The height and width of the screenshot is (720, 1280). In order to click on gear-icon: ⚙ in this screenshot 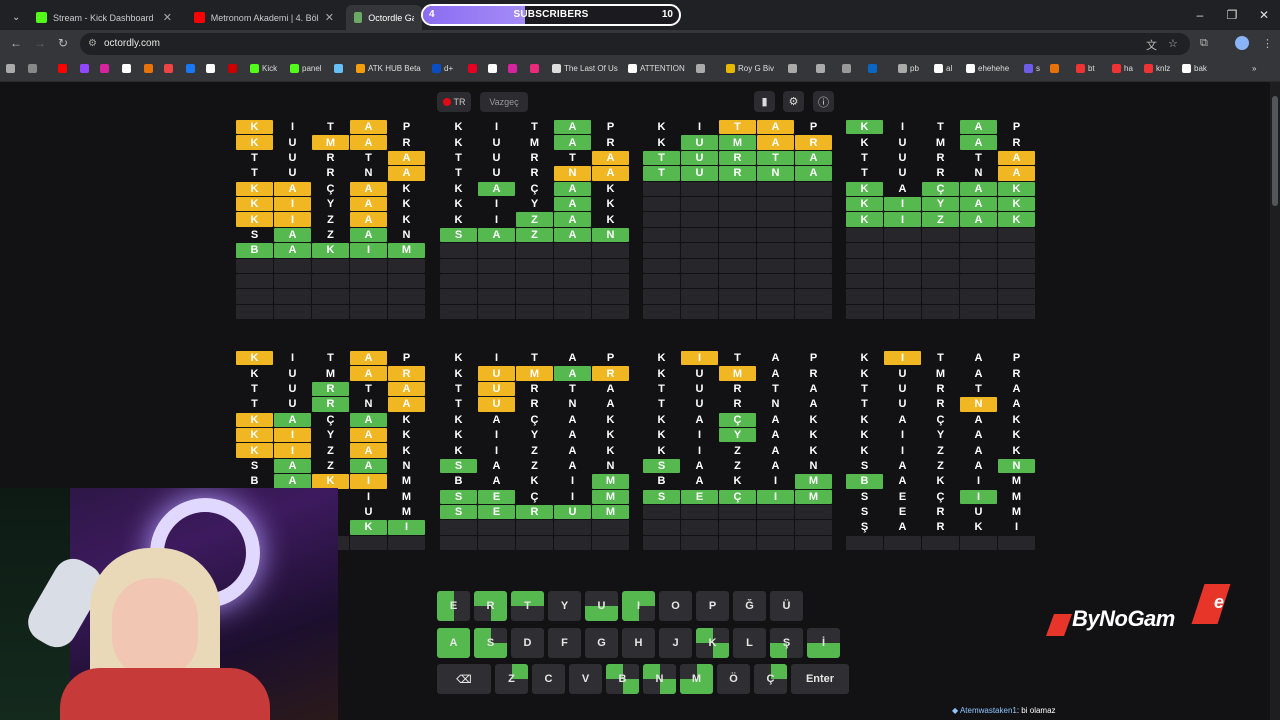, I will do `click(793, 101)`.